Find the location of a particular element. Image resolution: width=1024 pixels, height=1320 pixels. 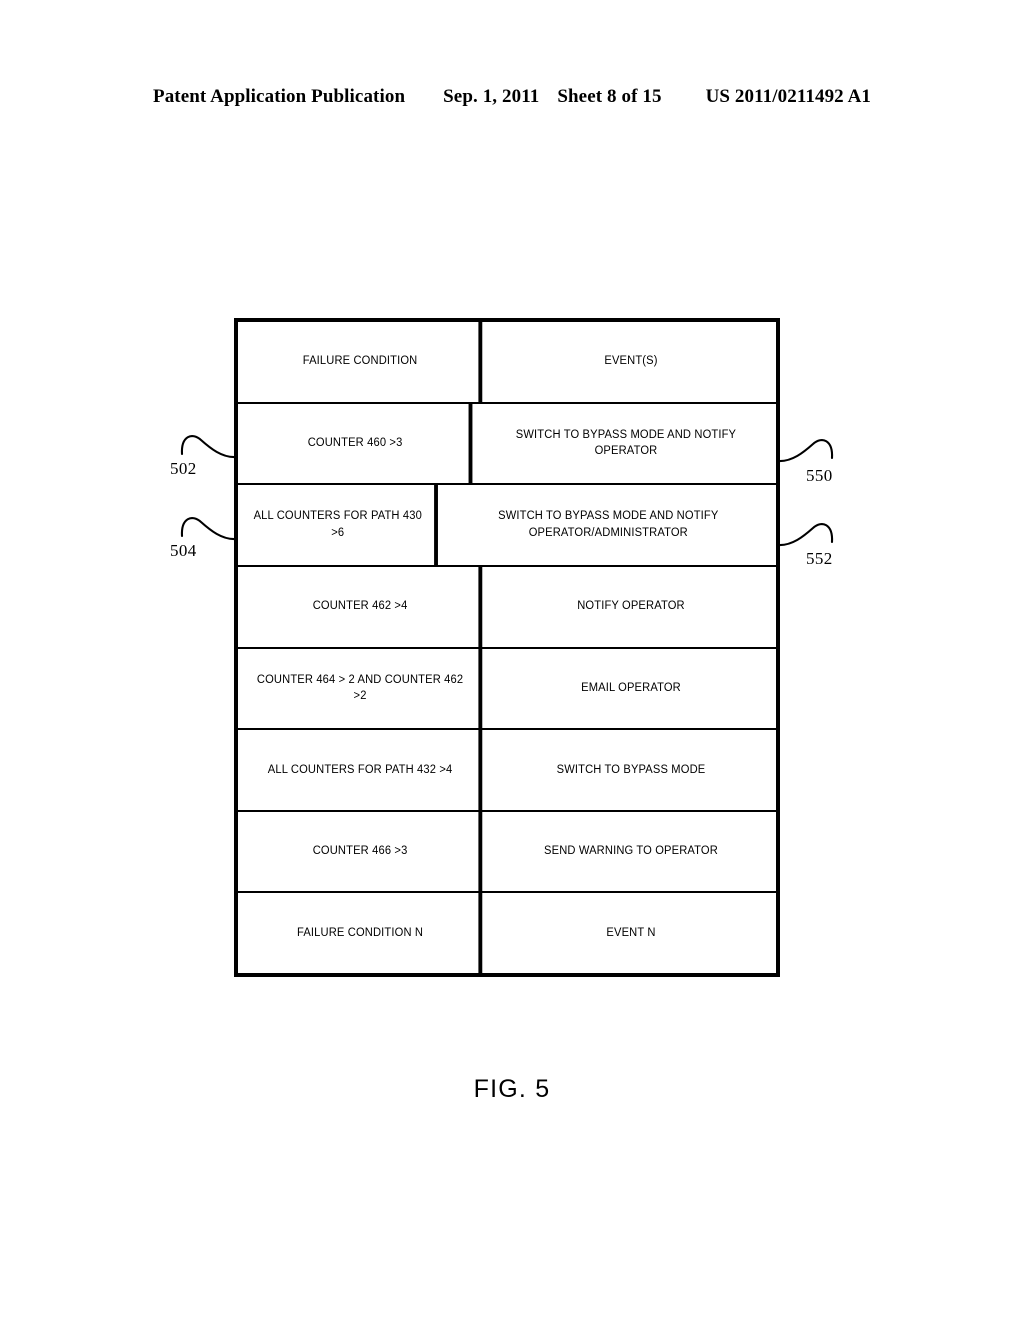

table-row: COUNTER 462 >4 NOTIFY OPERATOR is located at coordinates (507, 607).